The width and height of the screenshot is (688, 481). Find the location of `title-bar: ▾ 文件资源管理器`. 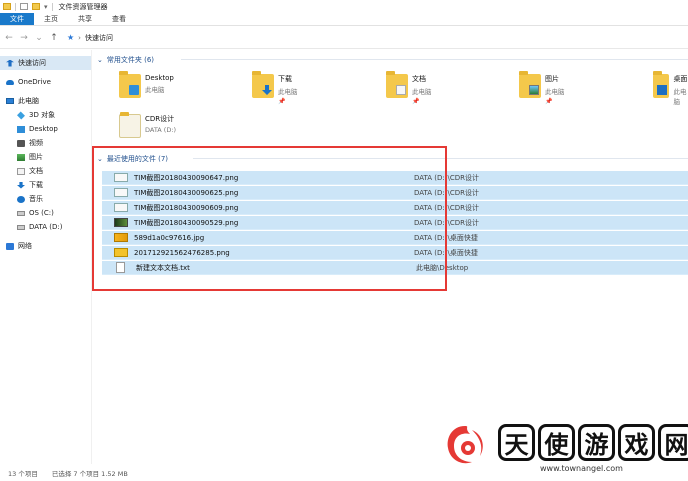

title-bar: ▾ 文件资源管理器 is located at coordinates (344, 6).